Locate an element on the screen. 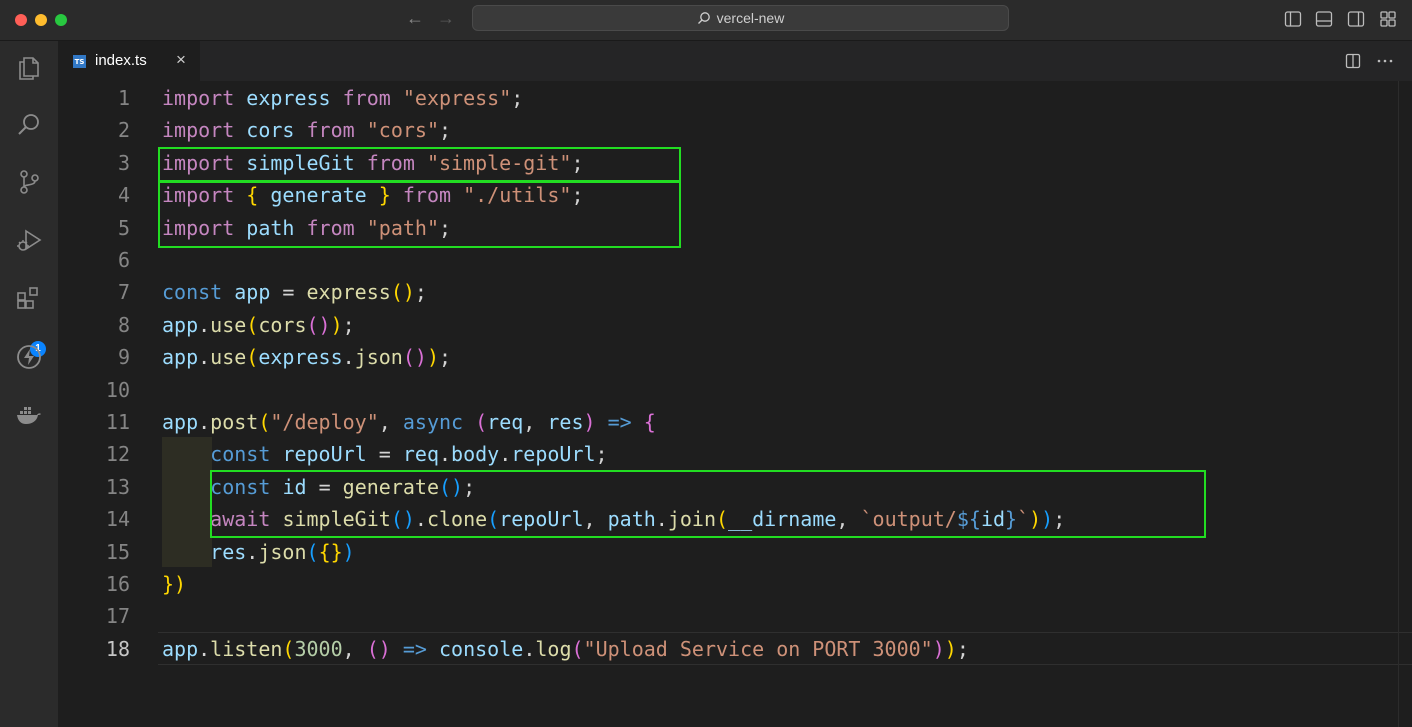 The image size is (1412, 727). line-number: 7 is located at coordinates (123, 292).